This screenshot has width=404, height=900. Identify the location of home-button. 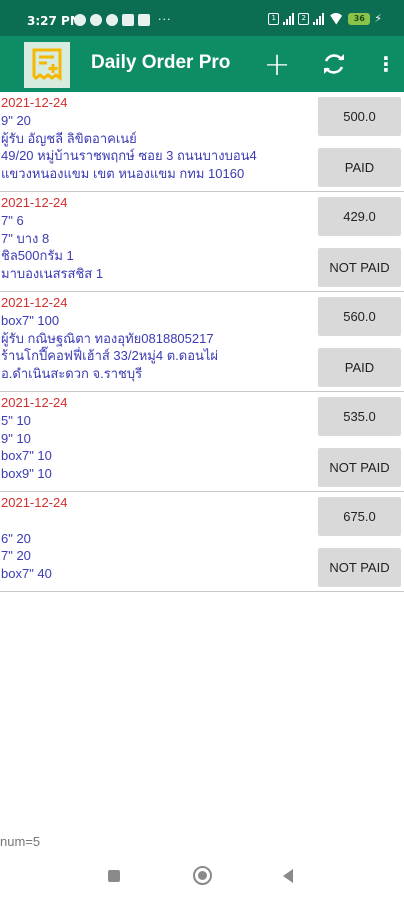
(202, 875).